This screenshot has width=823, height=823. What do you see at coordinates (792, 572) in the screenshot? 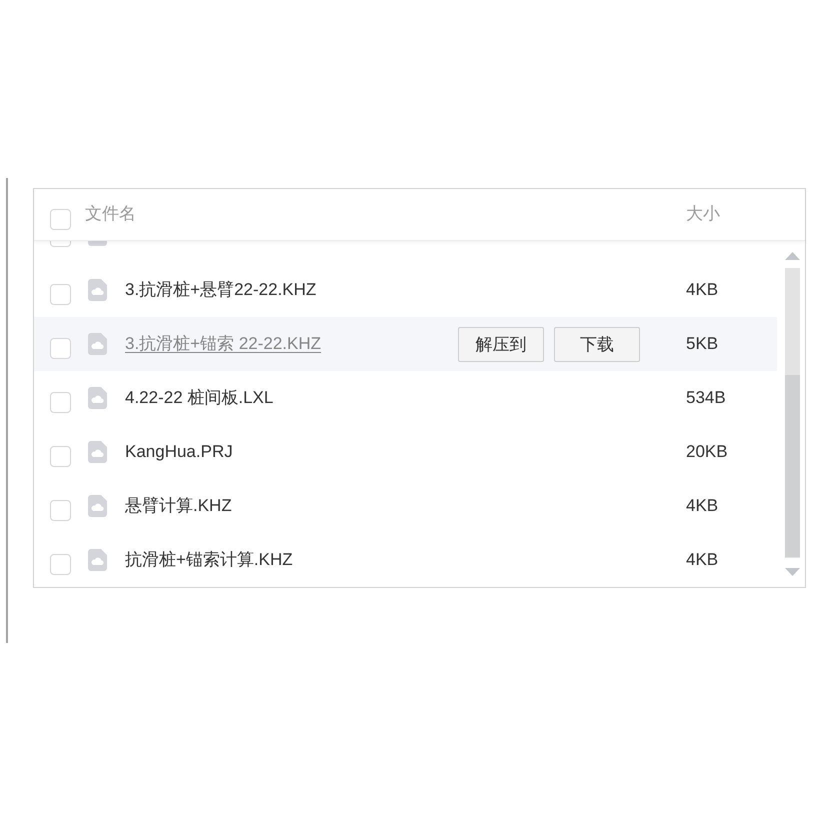
I see `scroll-down-arrow-icon` at bounding box center [792, 572].